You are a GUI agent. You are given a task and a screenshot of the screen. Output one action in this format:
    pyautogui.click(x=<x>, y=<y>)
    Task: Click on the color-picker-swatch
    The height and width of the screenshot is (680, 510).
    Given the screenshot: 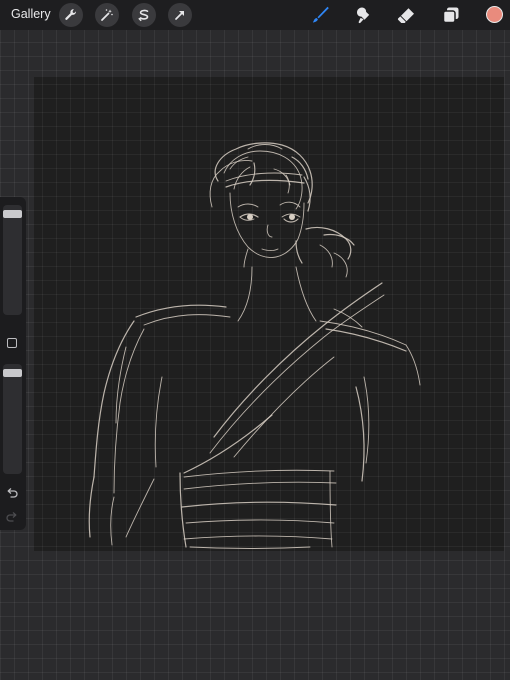 What is the action you would take?
    pyautogui.click(x=494, y=14)
    